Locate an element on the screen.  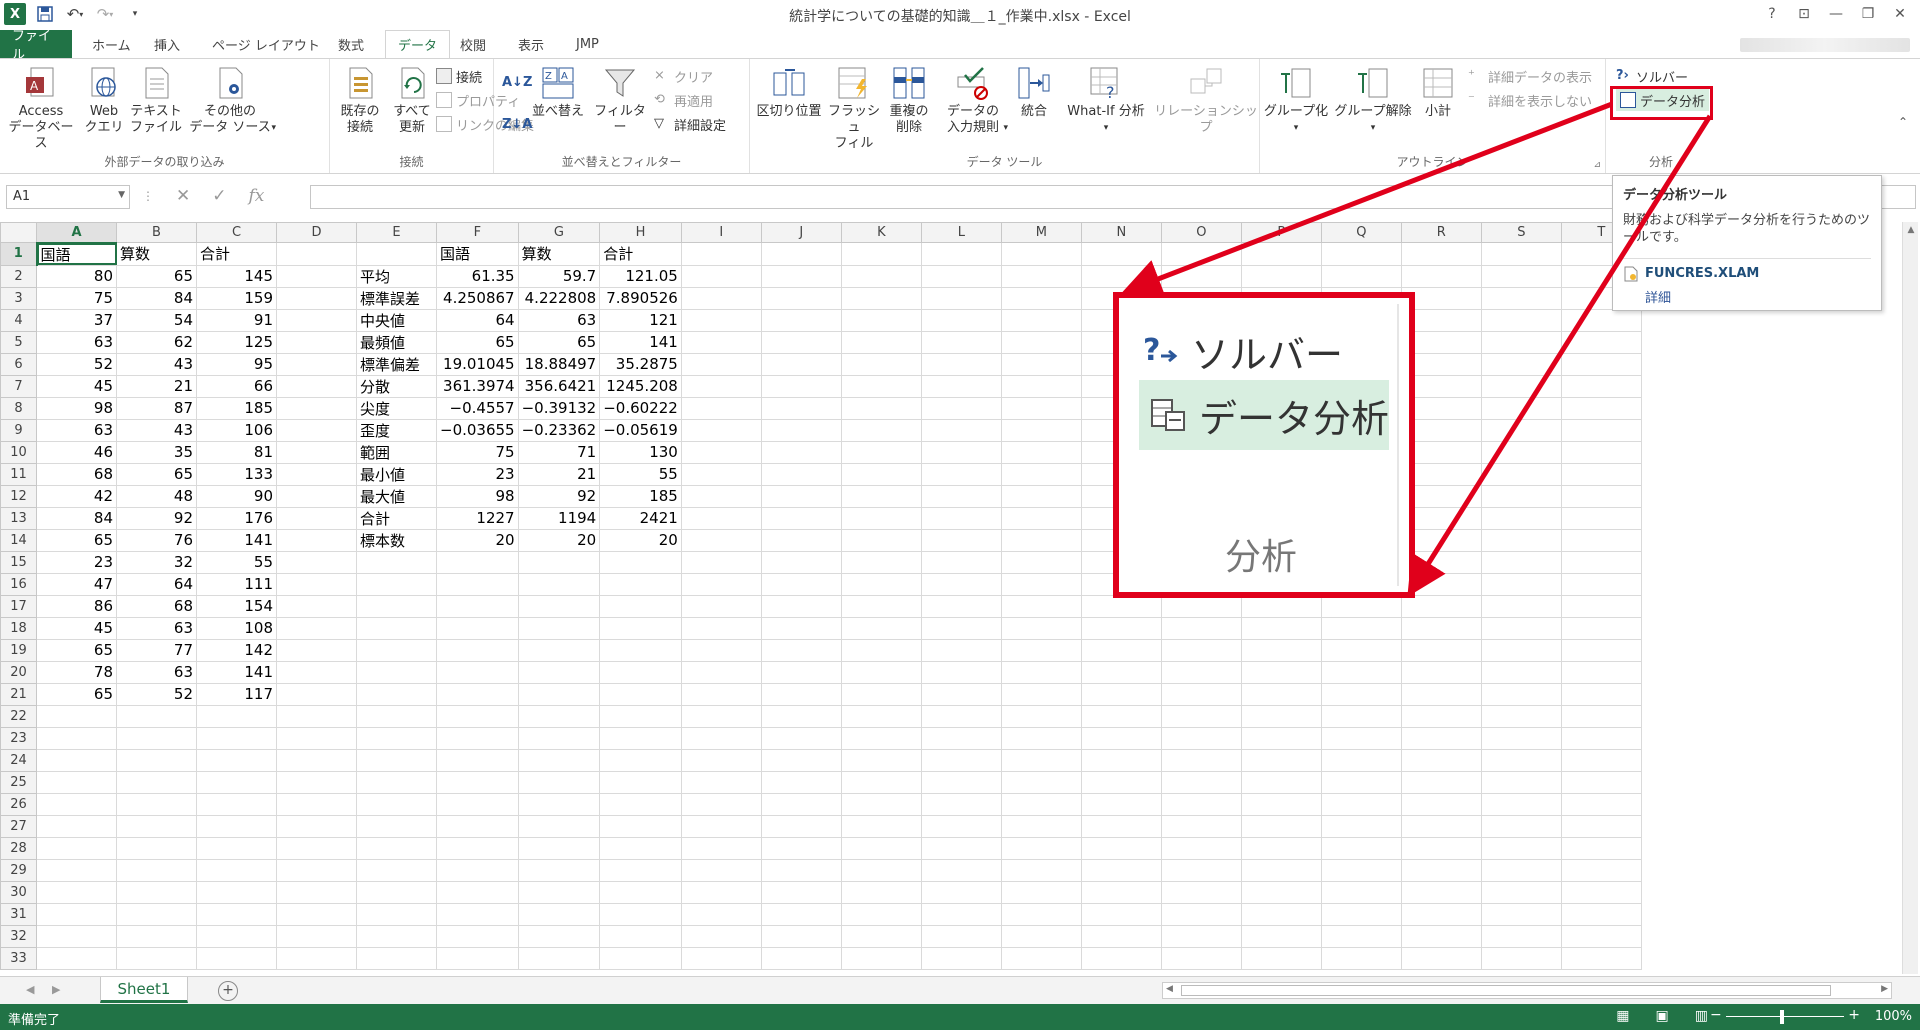
vertical-scrollbar: ▲ is located at coordinates (1910, 598).